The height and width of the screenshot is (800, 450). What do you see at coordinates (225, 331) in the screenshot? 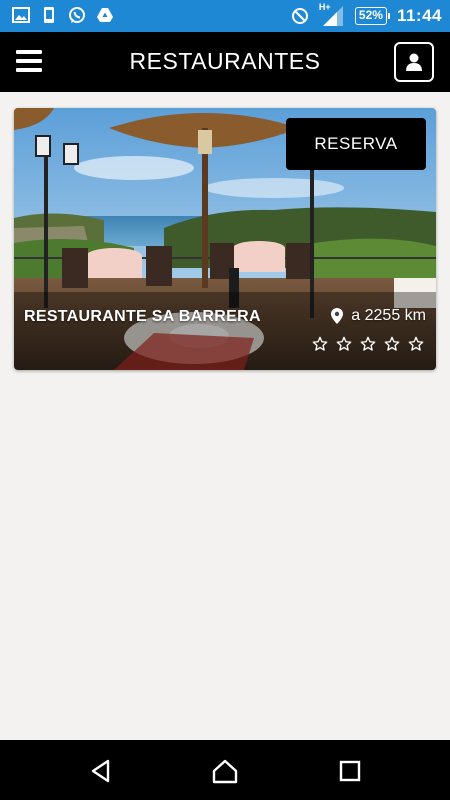
I see `card-info-overlay` at bounding box center [225, 331].